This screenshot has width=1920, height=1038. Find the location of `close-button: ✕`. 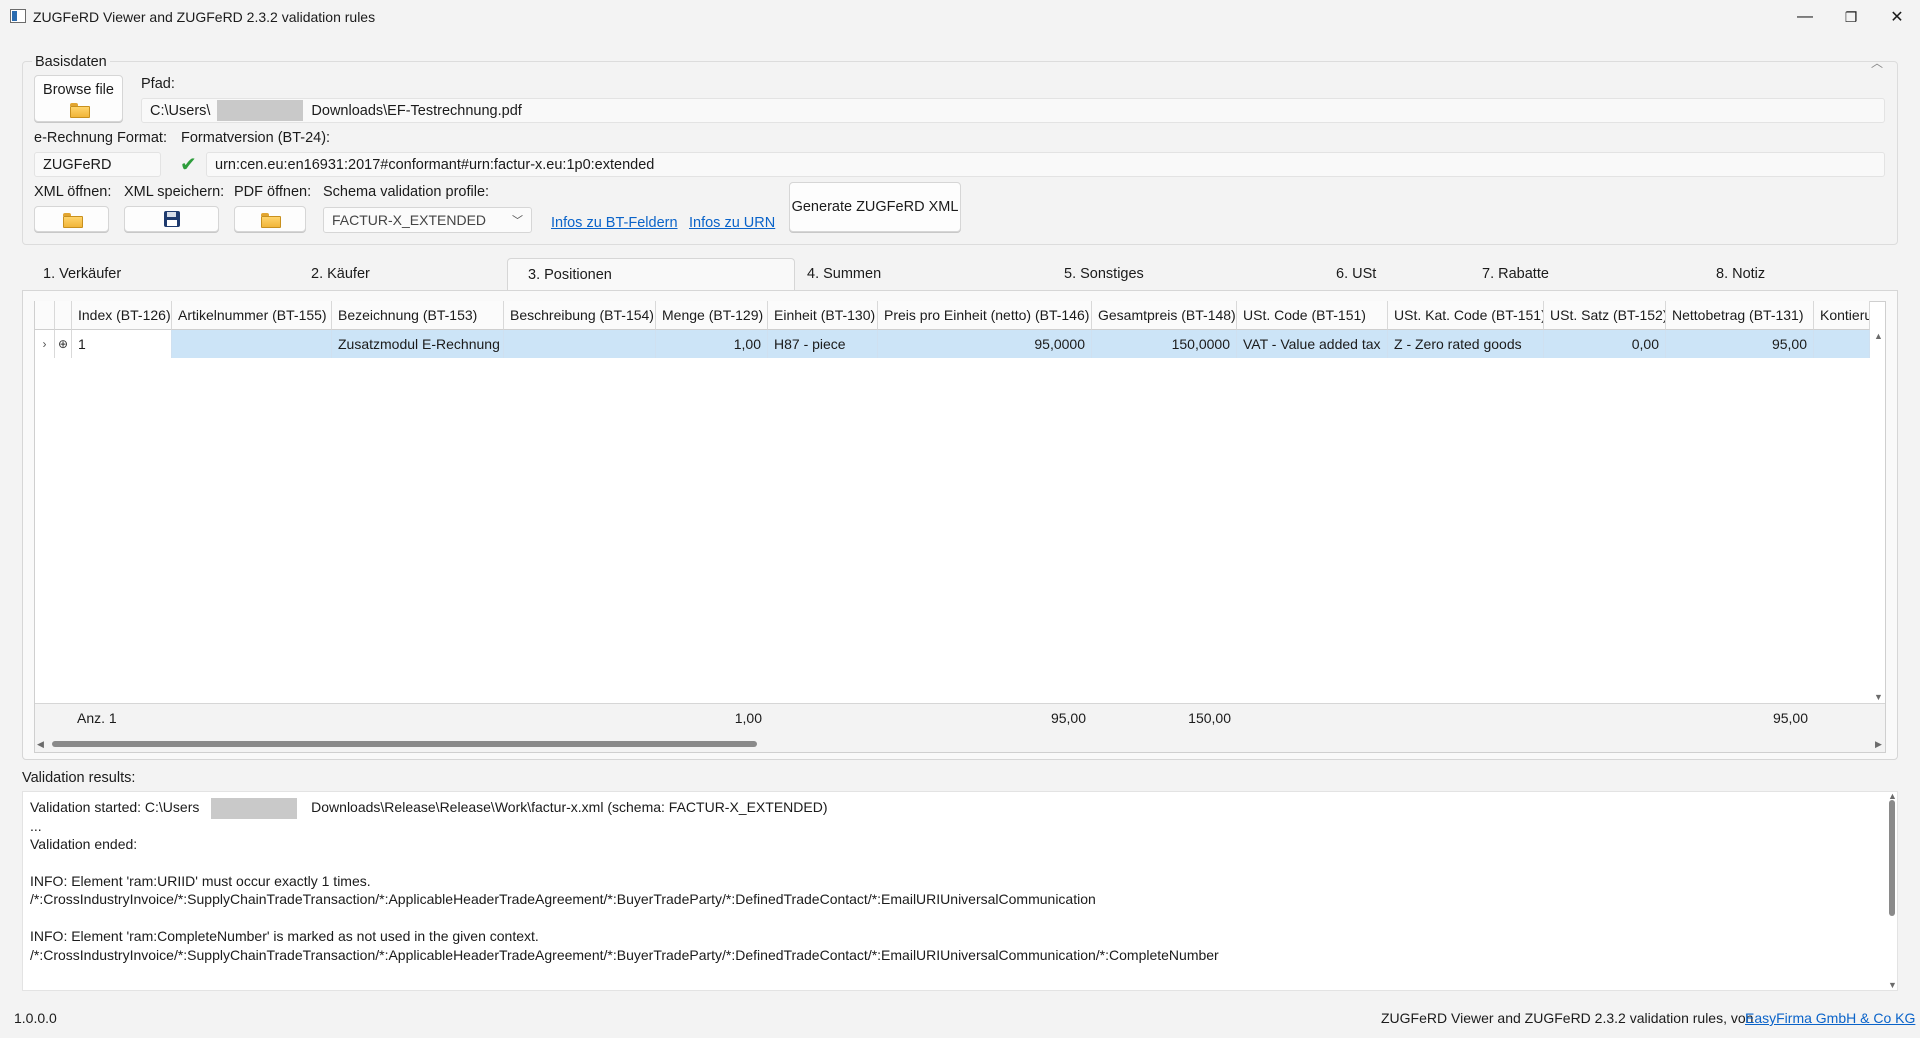

close-button: ✕ is located at coordinates (1897, 17).